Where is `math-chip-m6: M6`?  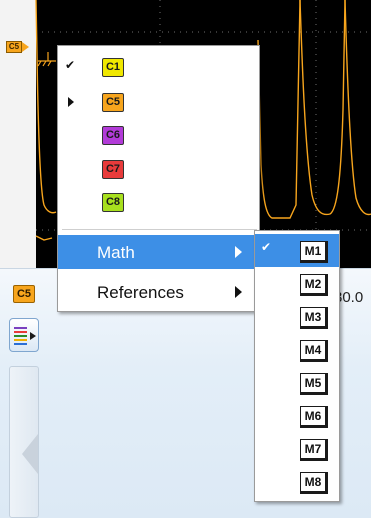 math-chip-m6: M6 is located at coordinates (314, 417).